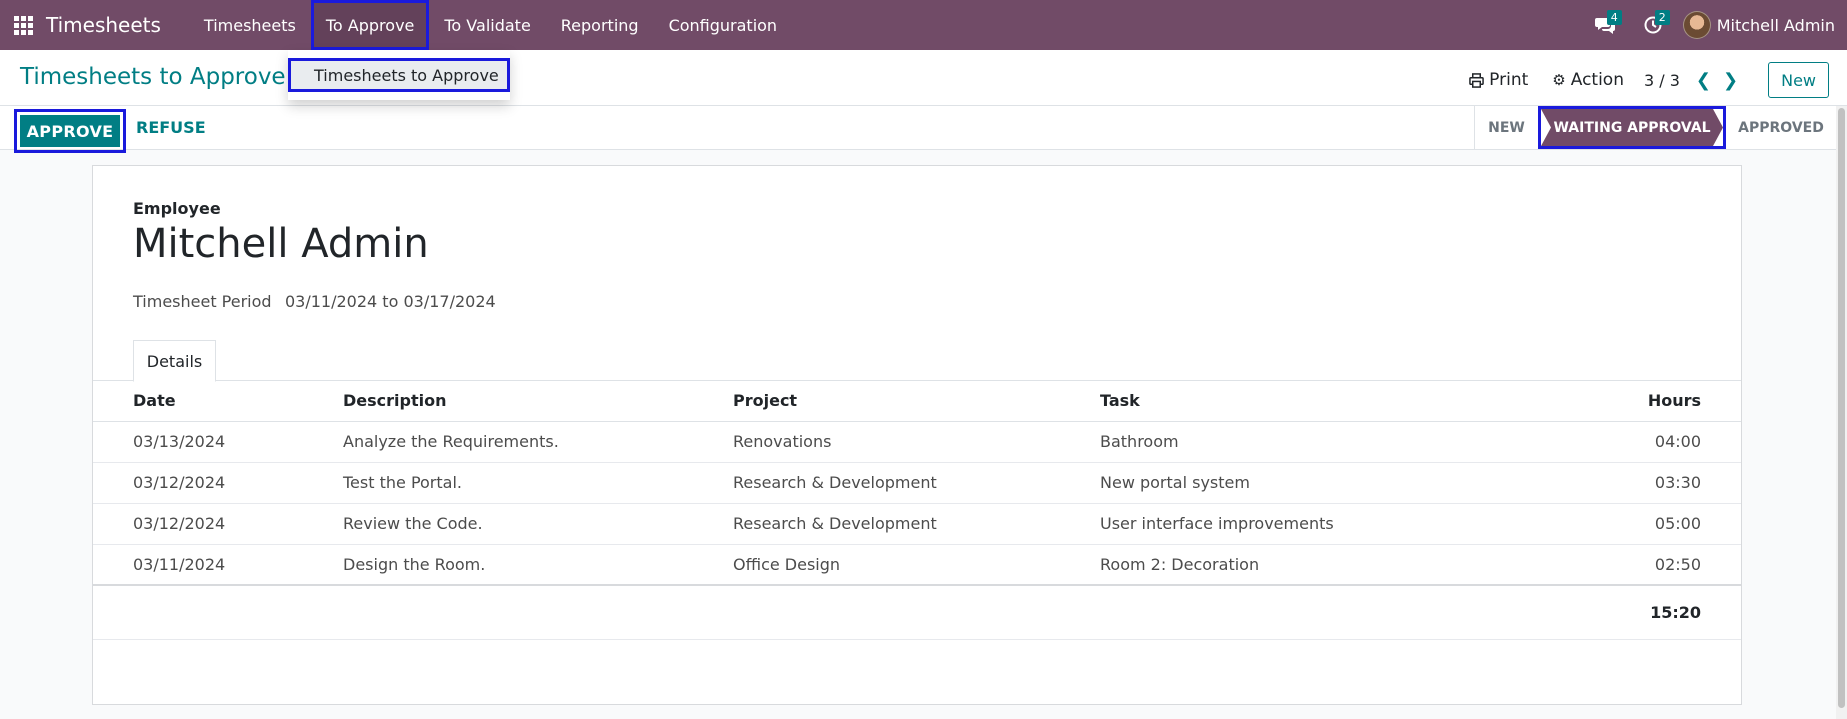 This screenshot has height=719, width=1847. What do you see at coordinates (1350, 483) in the screenshot?
I see `cell-task: New portal system` at bounding box center [1350, 483].